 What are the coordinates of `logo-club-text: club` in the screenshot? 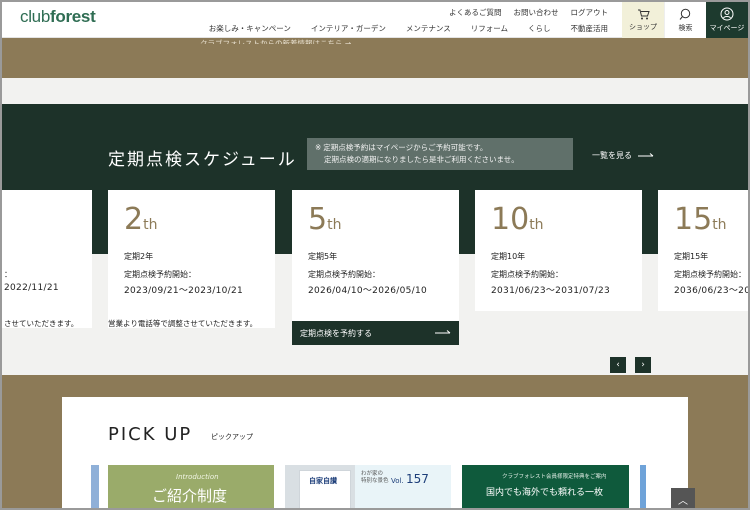 It's located at (35, 16).